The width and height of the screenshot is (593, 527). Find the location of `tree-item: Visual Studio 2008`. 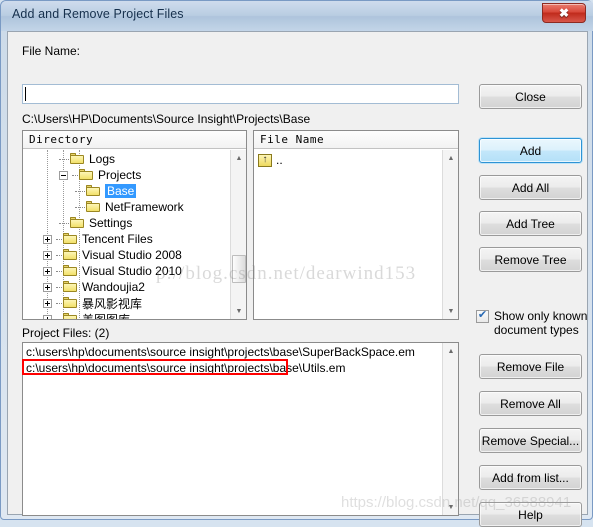

tree-item: Visual Studio 2008 is located at coordinates (112, 255).